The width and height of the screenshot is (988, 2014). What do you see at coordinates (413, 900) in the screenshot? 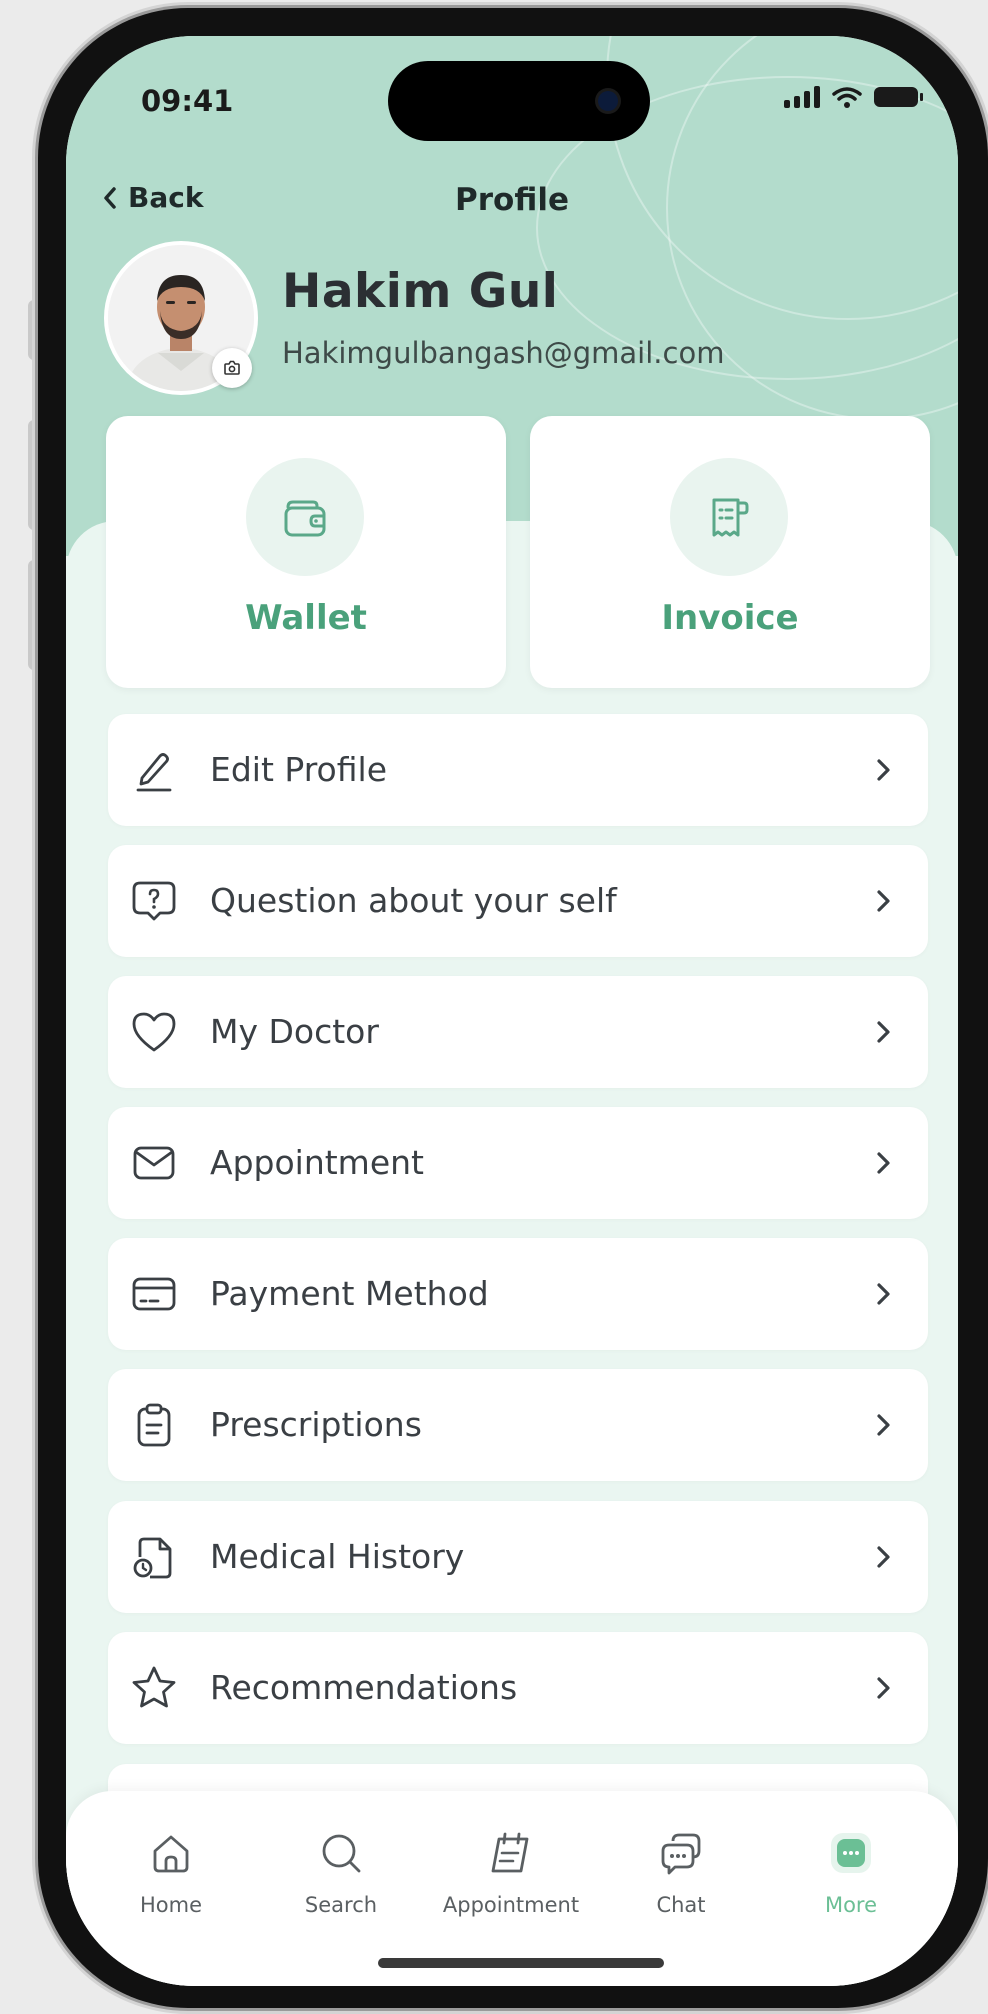
I see `menu-label: Question about your self` at bounding box center [413, 900].